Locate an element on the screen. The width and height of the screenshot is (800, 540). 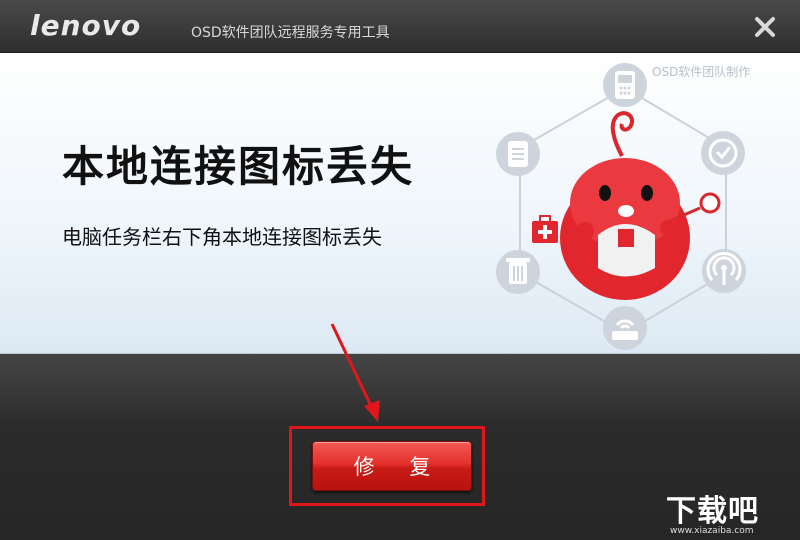
clock-icon is located at coordinates (723, 153).